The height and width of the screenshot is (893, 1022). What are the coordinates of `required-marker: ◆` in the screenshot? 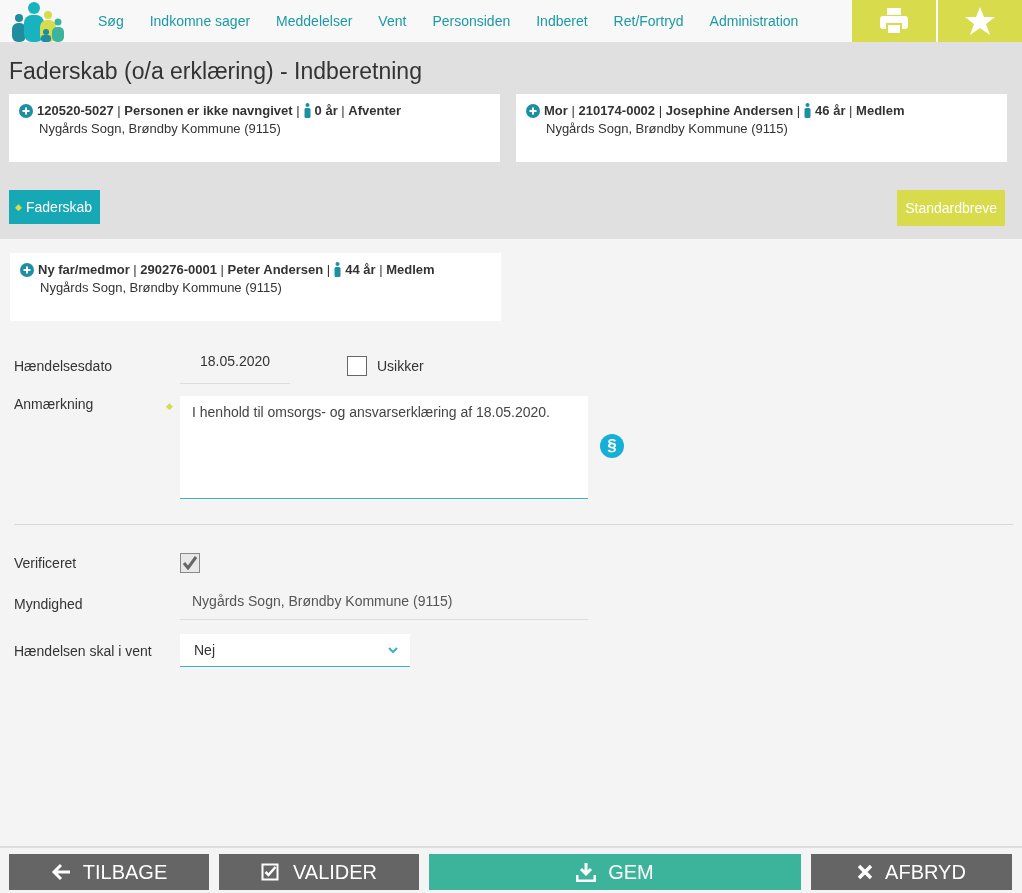 It's located at (170, 406).